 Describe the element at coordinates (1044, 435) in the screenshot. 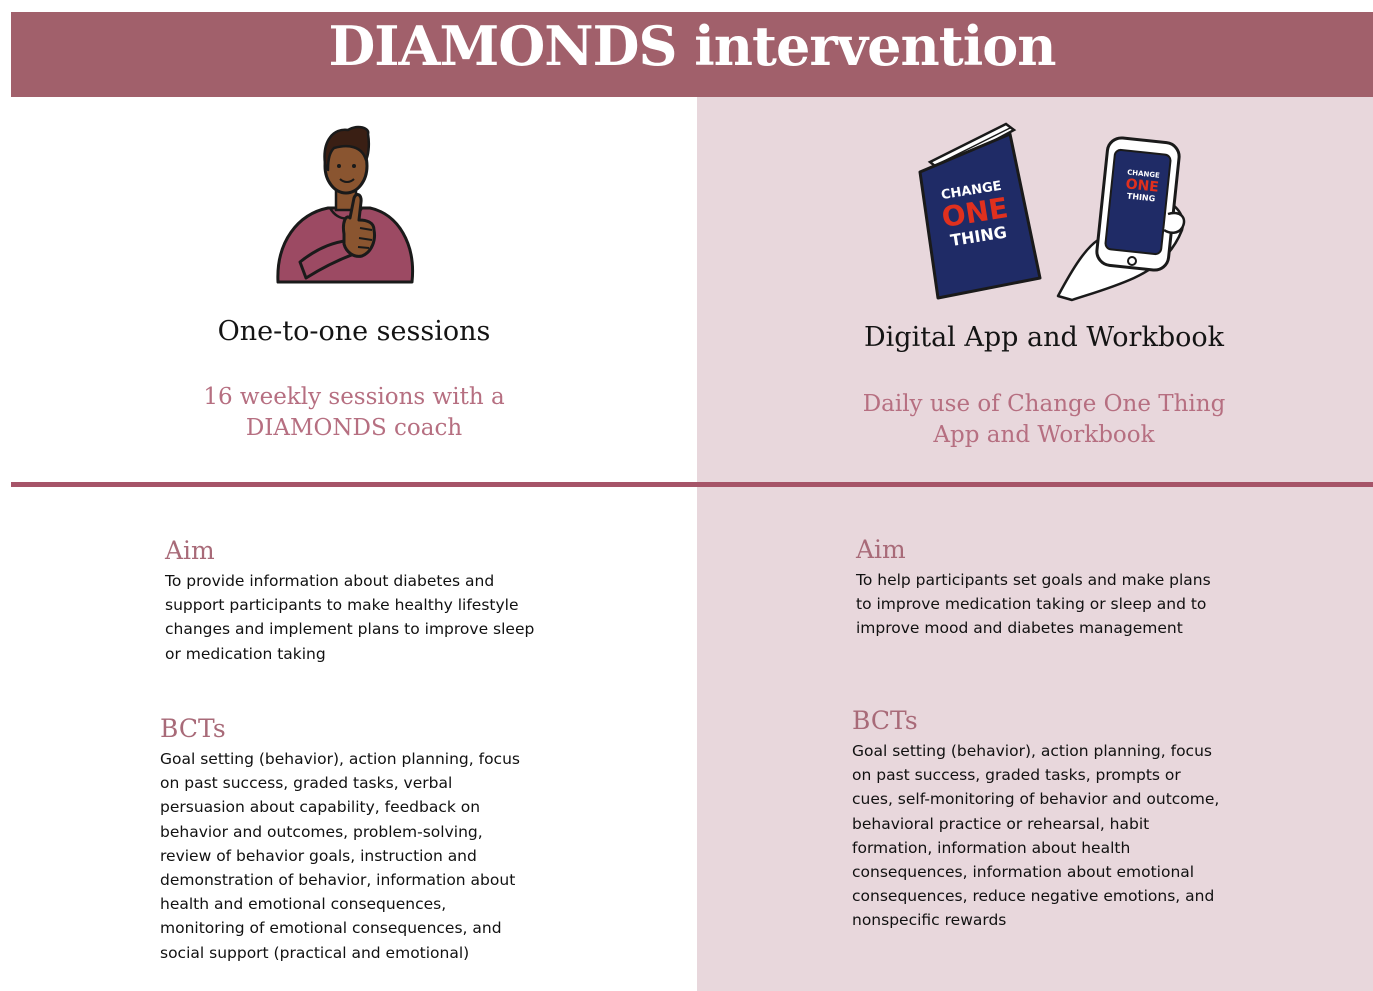

I see `right-subtitle-line2: App and Workbook` at that location.